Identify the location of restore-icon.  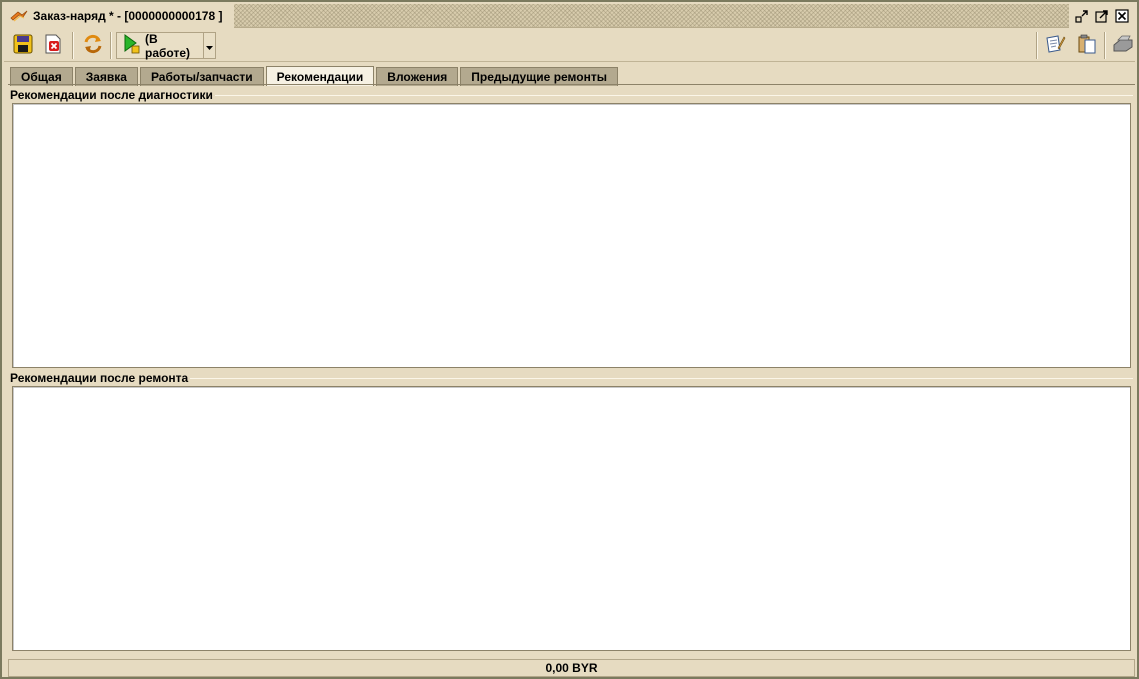
(1082, 16).